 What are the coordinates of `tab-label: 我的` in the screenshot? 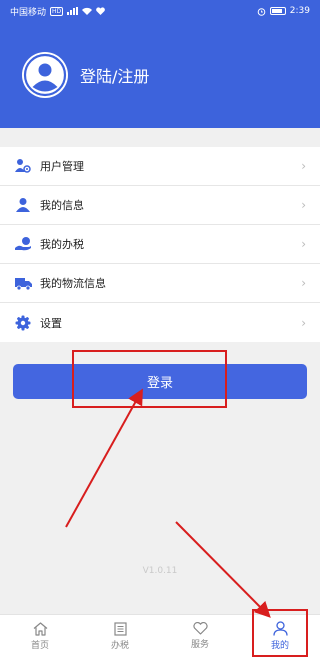 It's located at (279, 646).